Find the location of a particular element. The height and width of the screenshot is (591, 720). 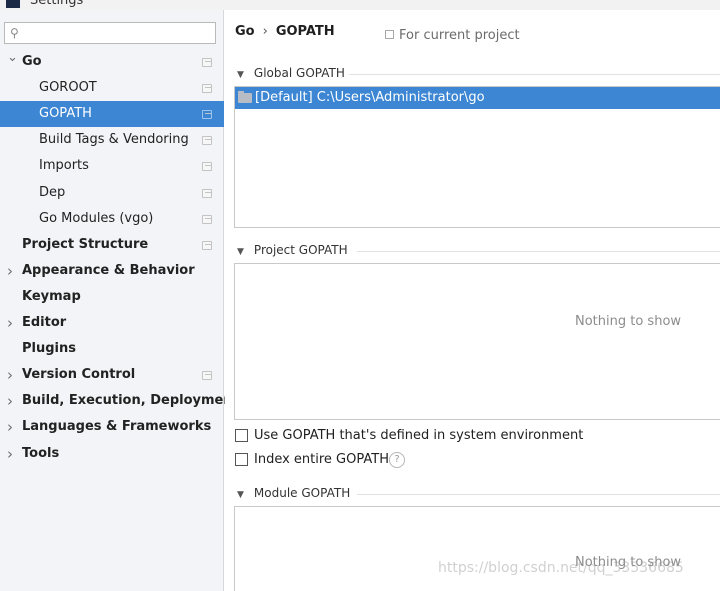

sidebar-item-tools: › Tools is located at coordinates (112, 454).